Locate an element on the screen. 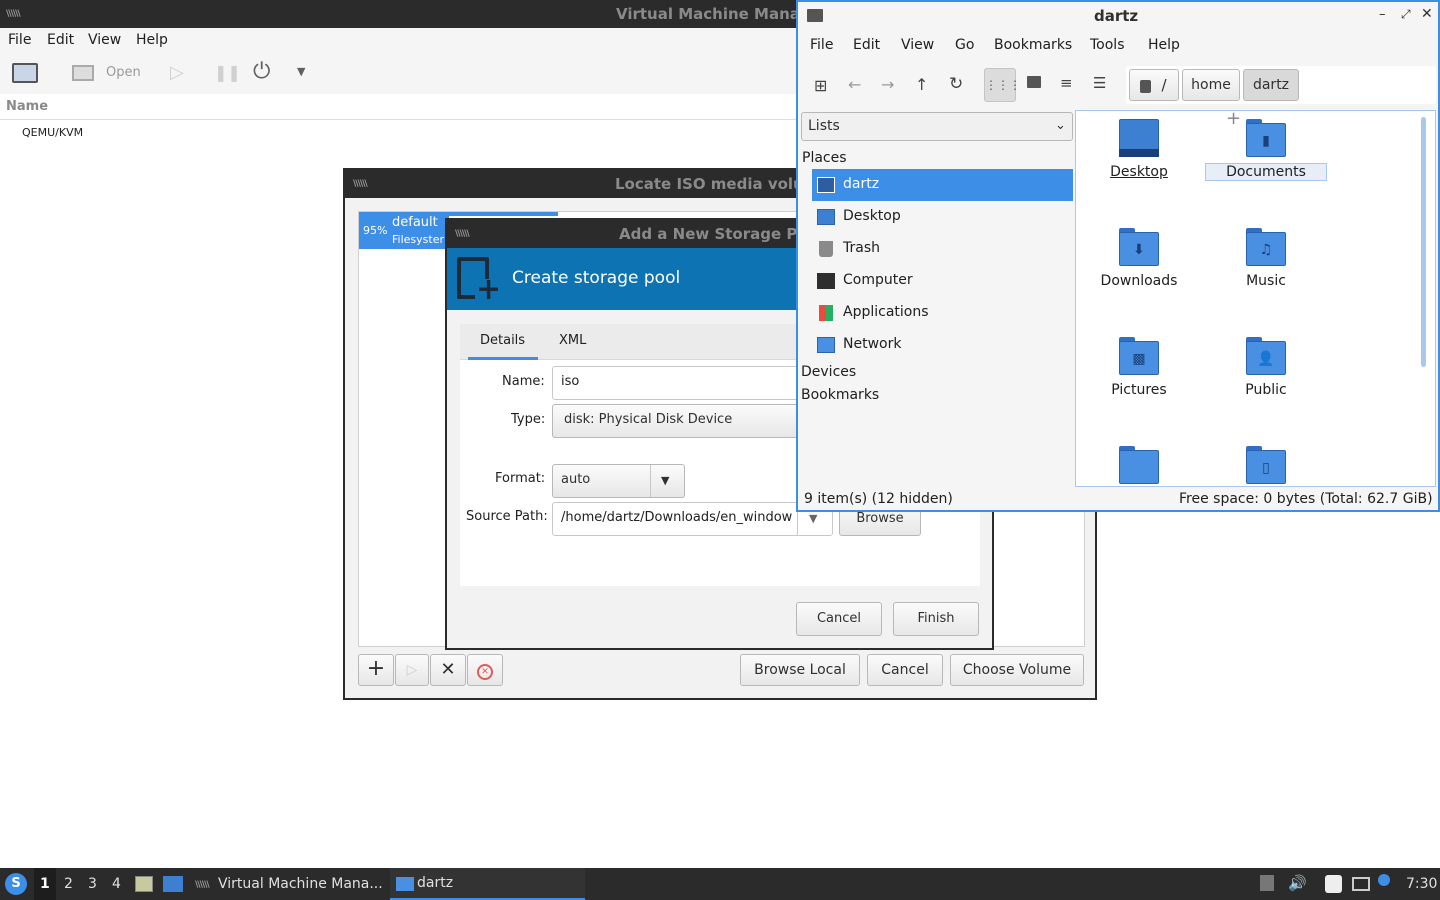  workspace-4: 4 is located at coordinates (116, 884).